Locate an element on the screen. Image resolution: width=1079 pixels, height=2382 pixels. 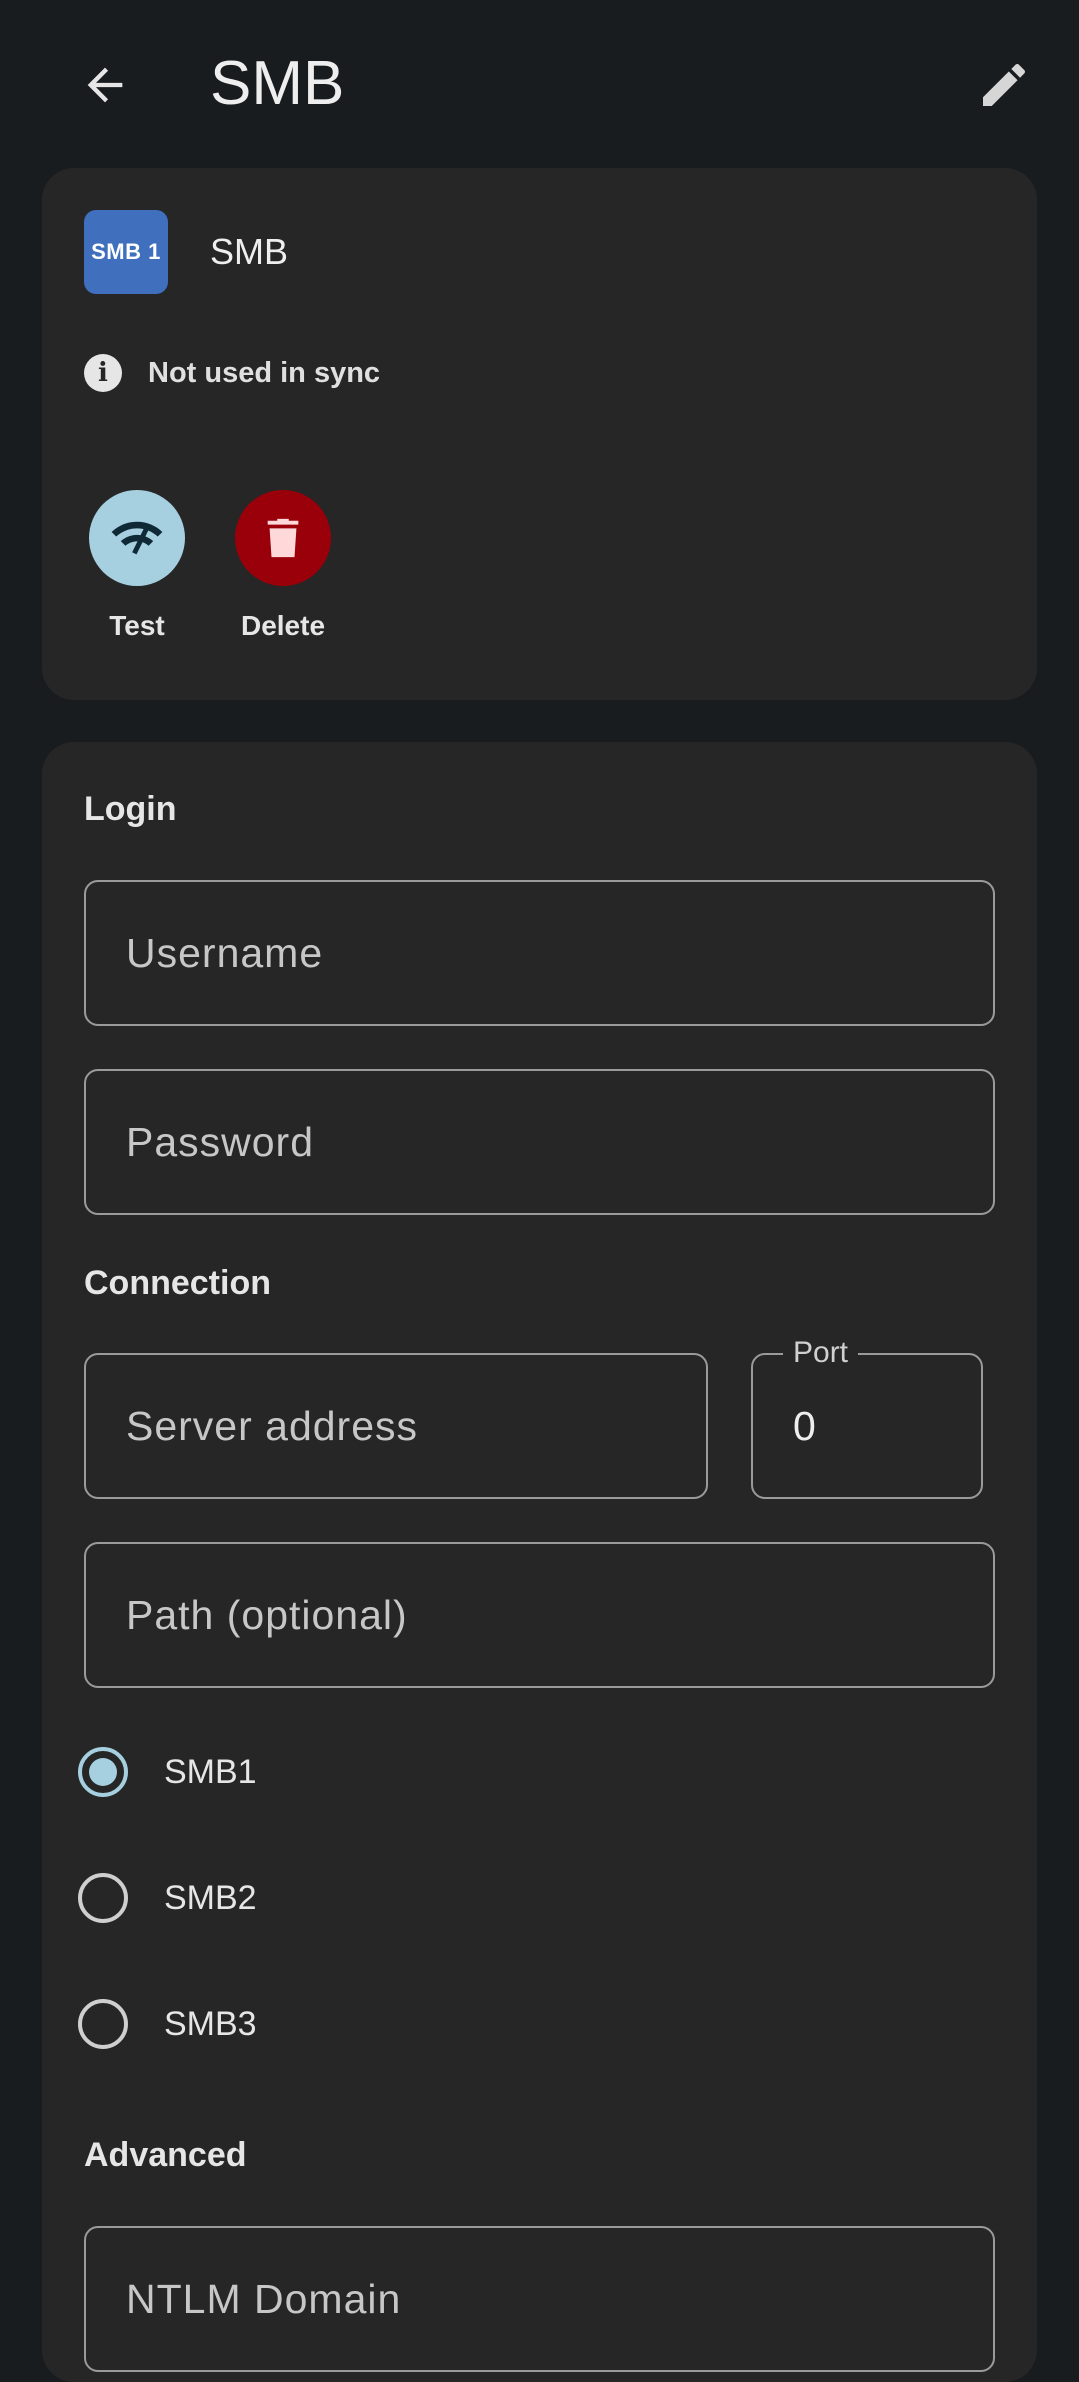
remote-name: SMB is located at coordinates (249, 251).